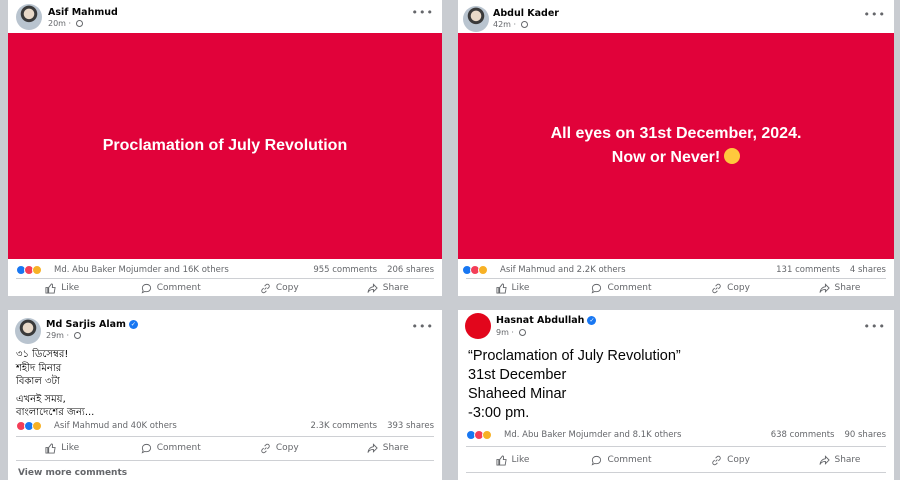  Describe the element at coordinates (676, 446) in the screenshot. I see `divider` at that location.